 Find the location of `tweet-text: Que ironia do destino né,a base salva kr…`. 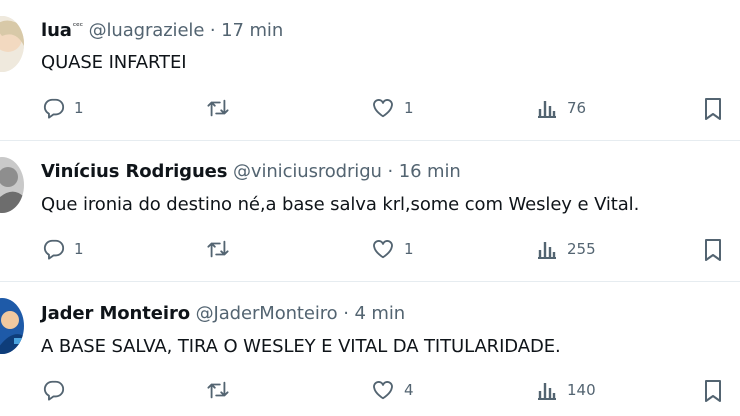

tweet-text: Que ironia do destino né,a base salva kr… is located at coordinates (340, 204).